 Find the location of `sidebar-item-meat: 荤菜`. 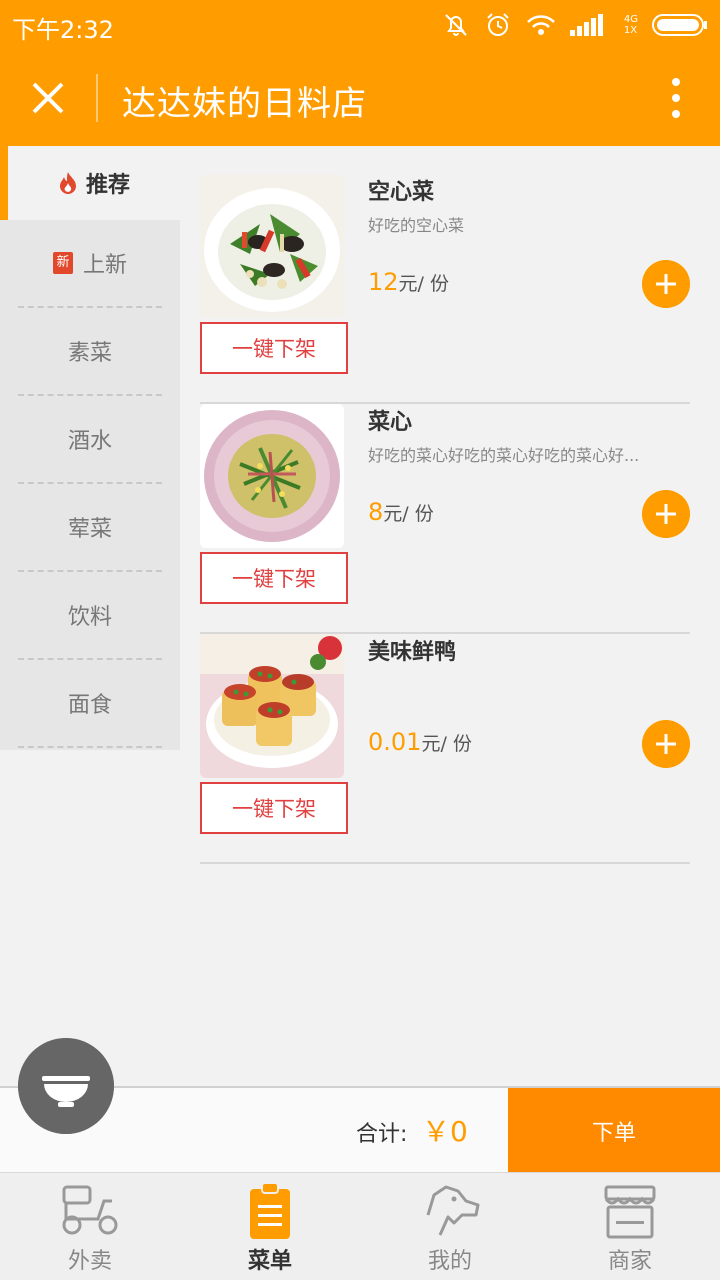

sidebar-item-meat: 荤菜 is located at coordinates (90, 528).